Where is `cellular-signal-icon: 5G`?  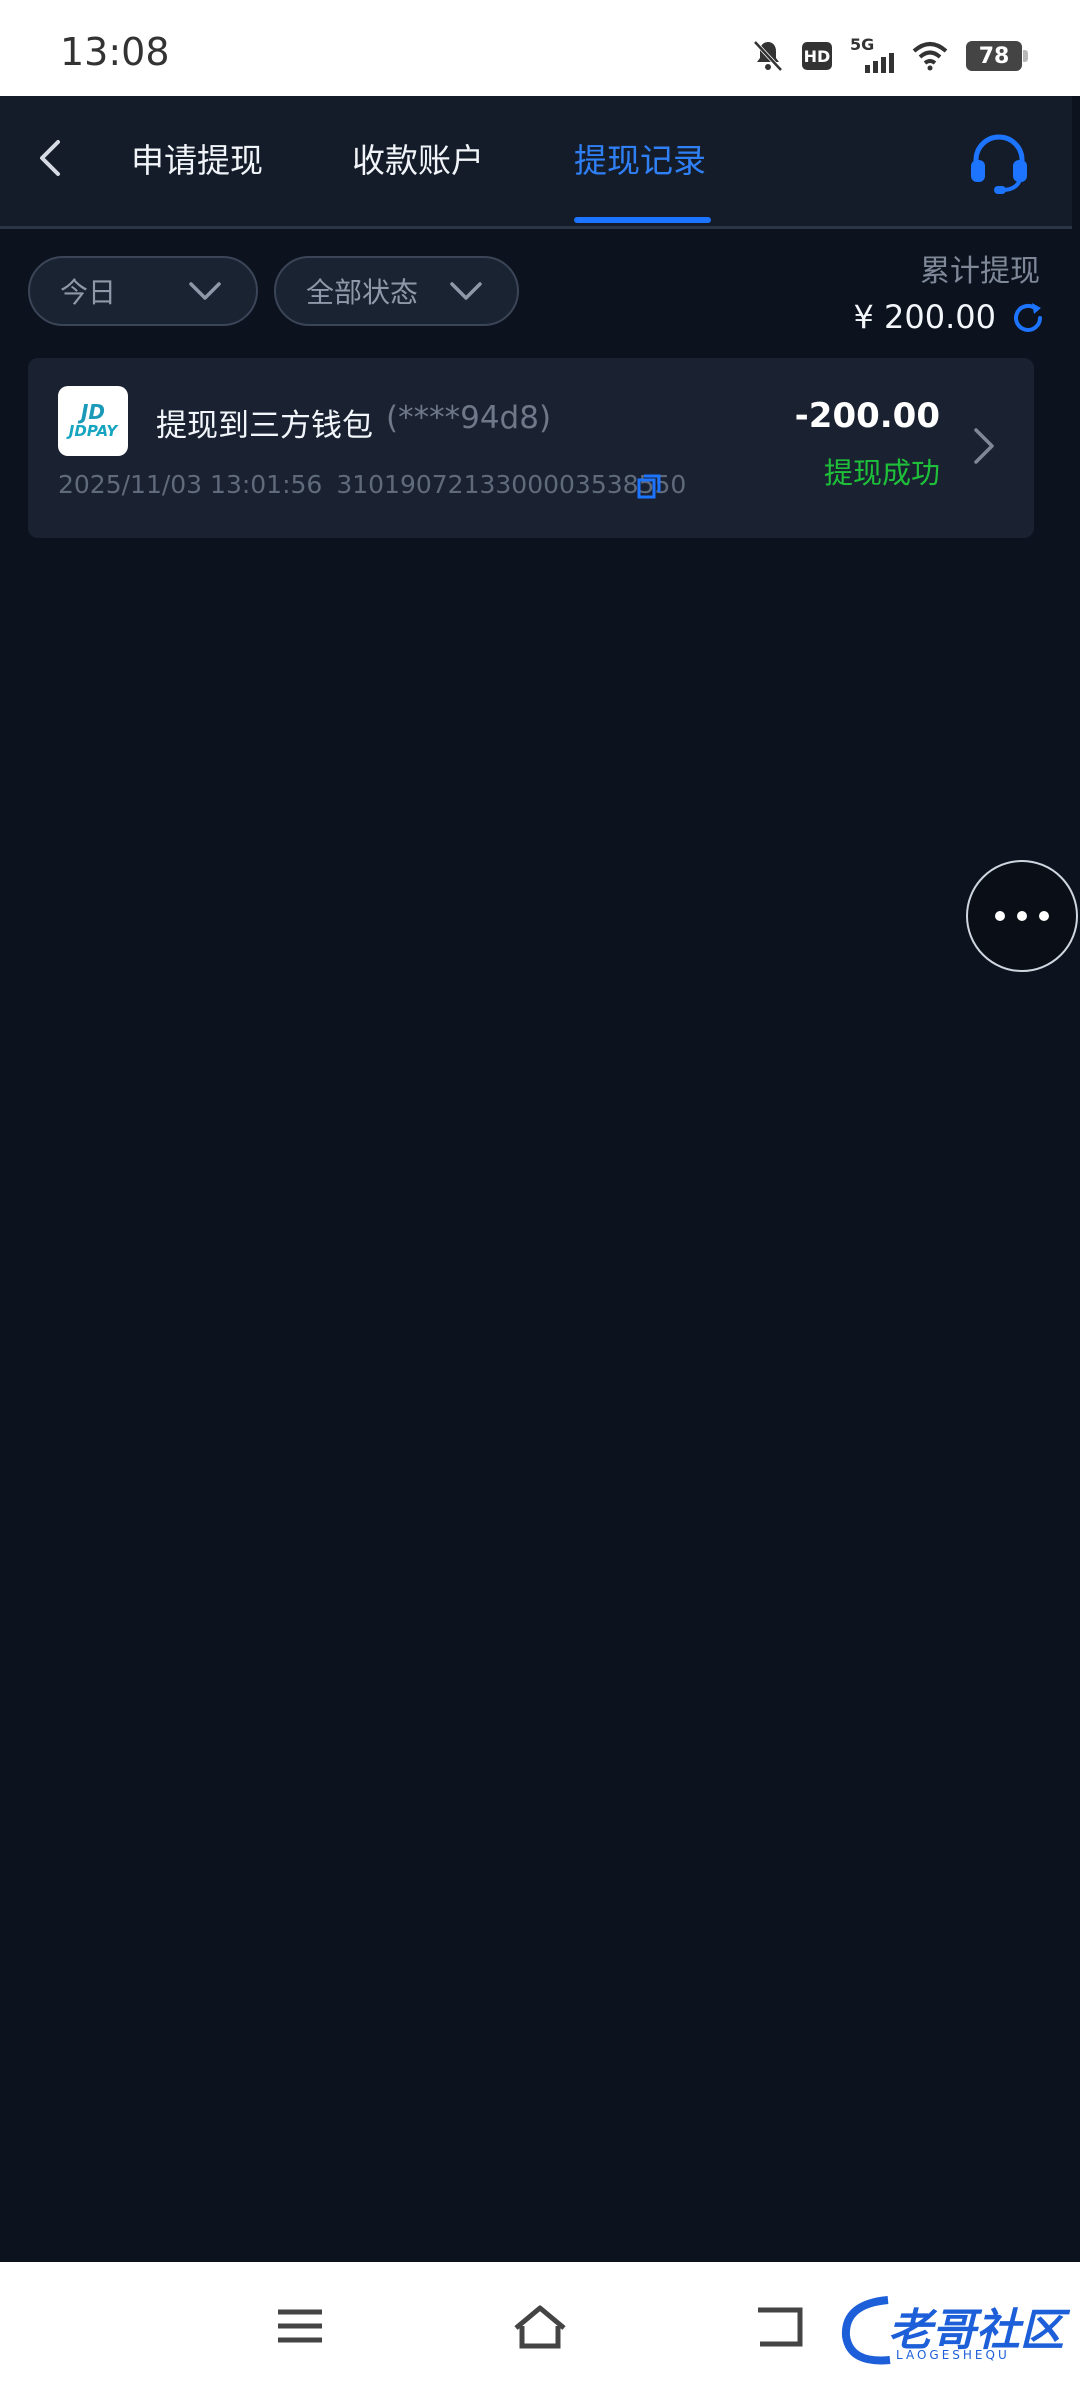
cellular-signal-icon: 5G is located at coordinates (872, 54).